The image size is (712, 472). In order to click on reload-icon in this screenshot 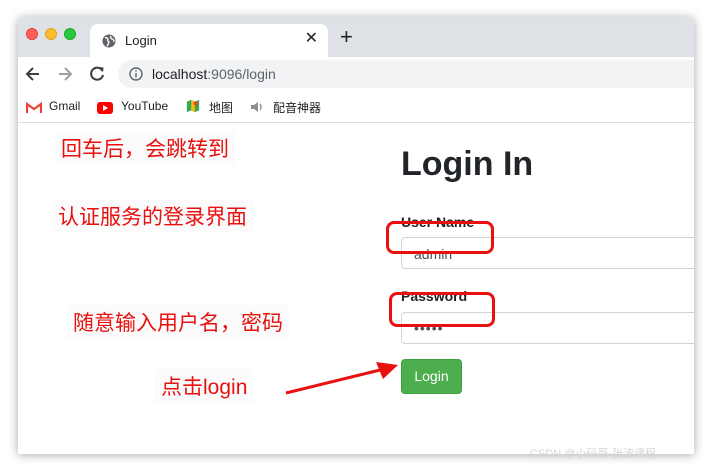, I will do `click(97, 74)`.